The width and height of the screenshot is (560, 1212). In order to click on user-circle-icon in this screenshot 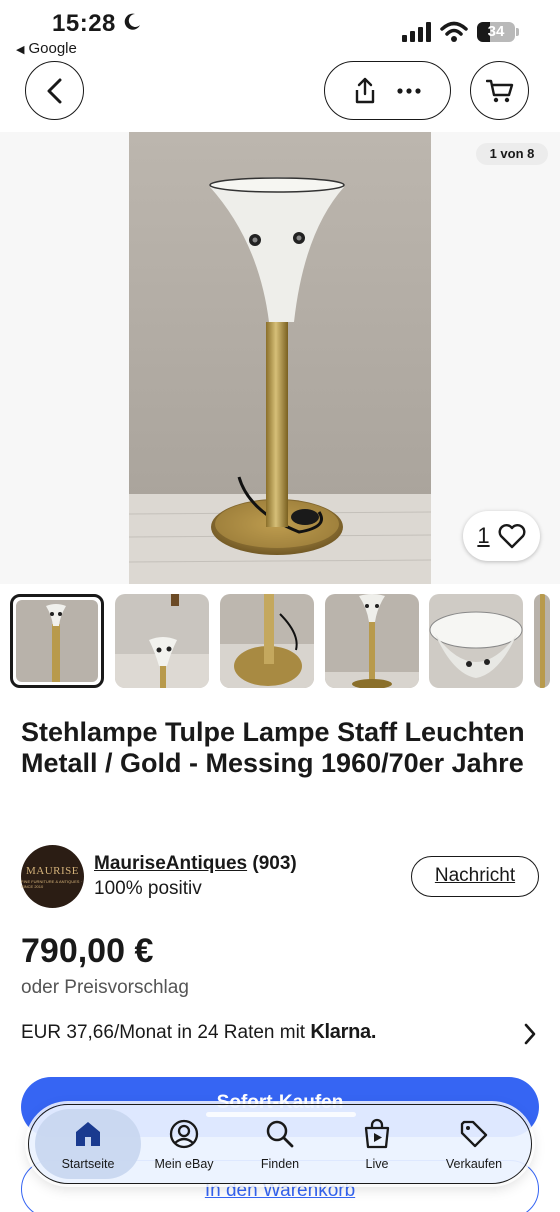, I will do `click(184, 1134)`.